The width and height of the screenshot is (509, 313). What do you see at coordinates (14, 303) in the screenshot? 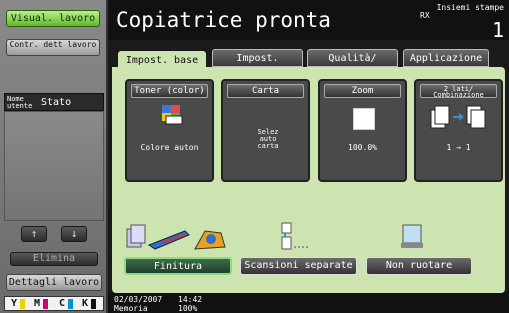
I see `toner-y-label: Y` at bounding box center [14, 303].